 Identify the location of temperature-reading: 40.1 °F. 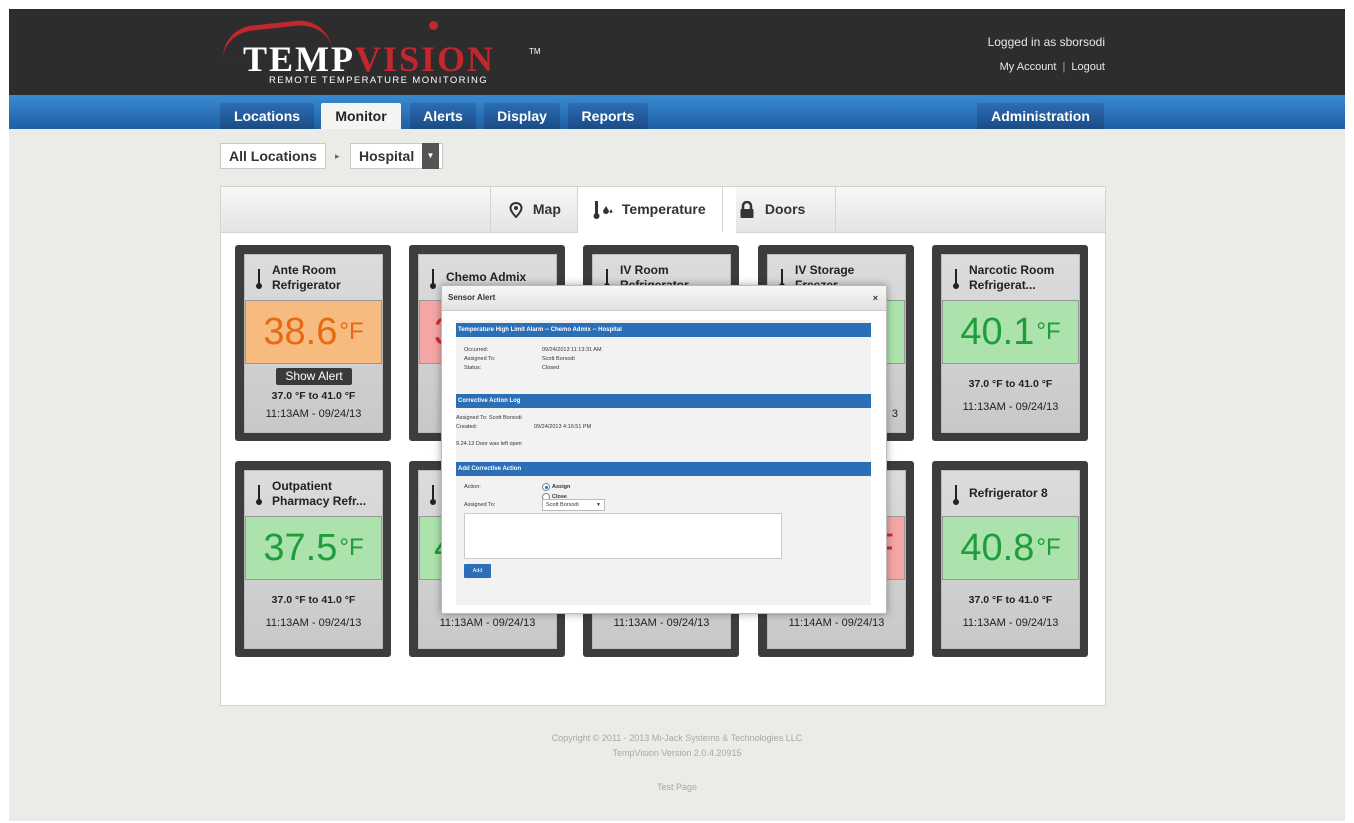
(1010, 332).